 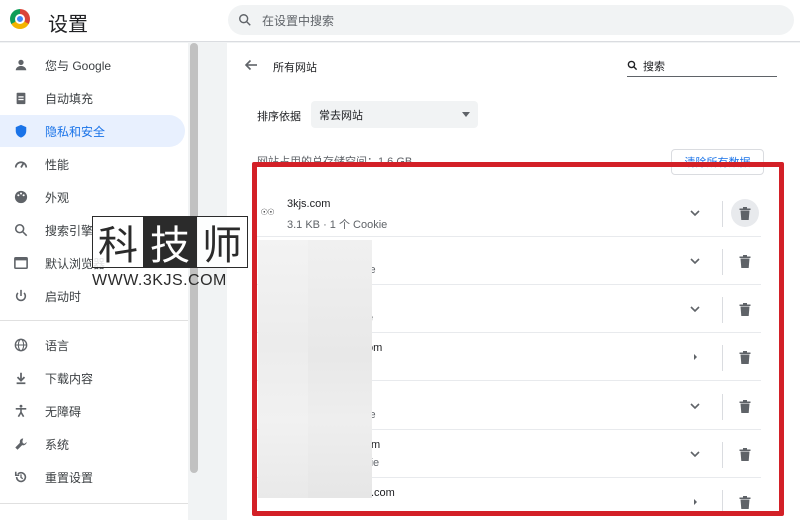 I want to click on sidebar-item-reset: 重置设置, so click(x=92, y=477).